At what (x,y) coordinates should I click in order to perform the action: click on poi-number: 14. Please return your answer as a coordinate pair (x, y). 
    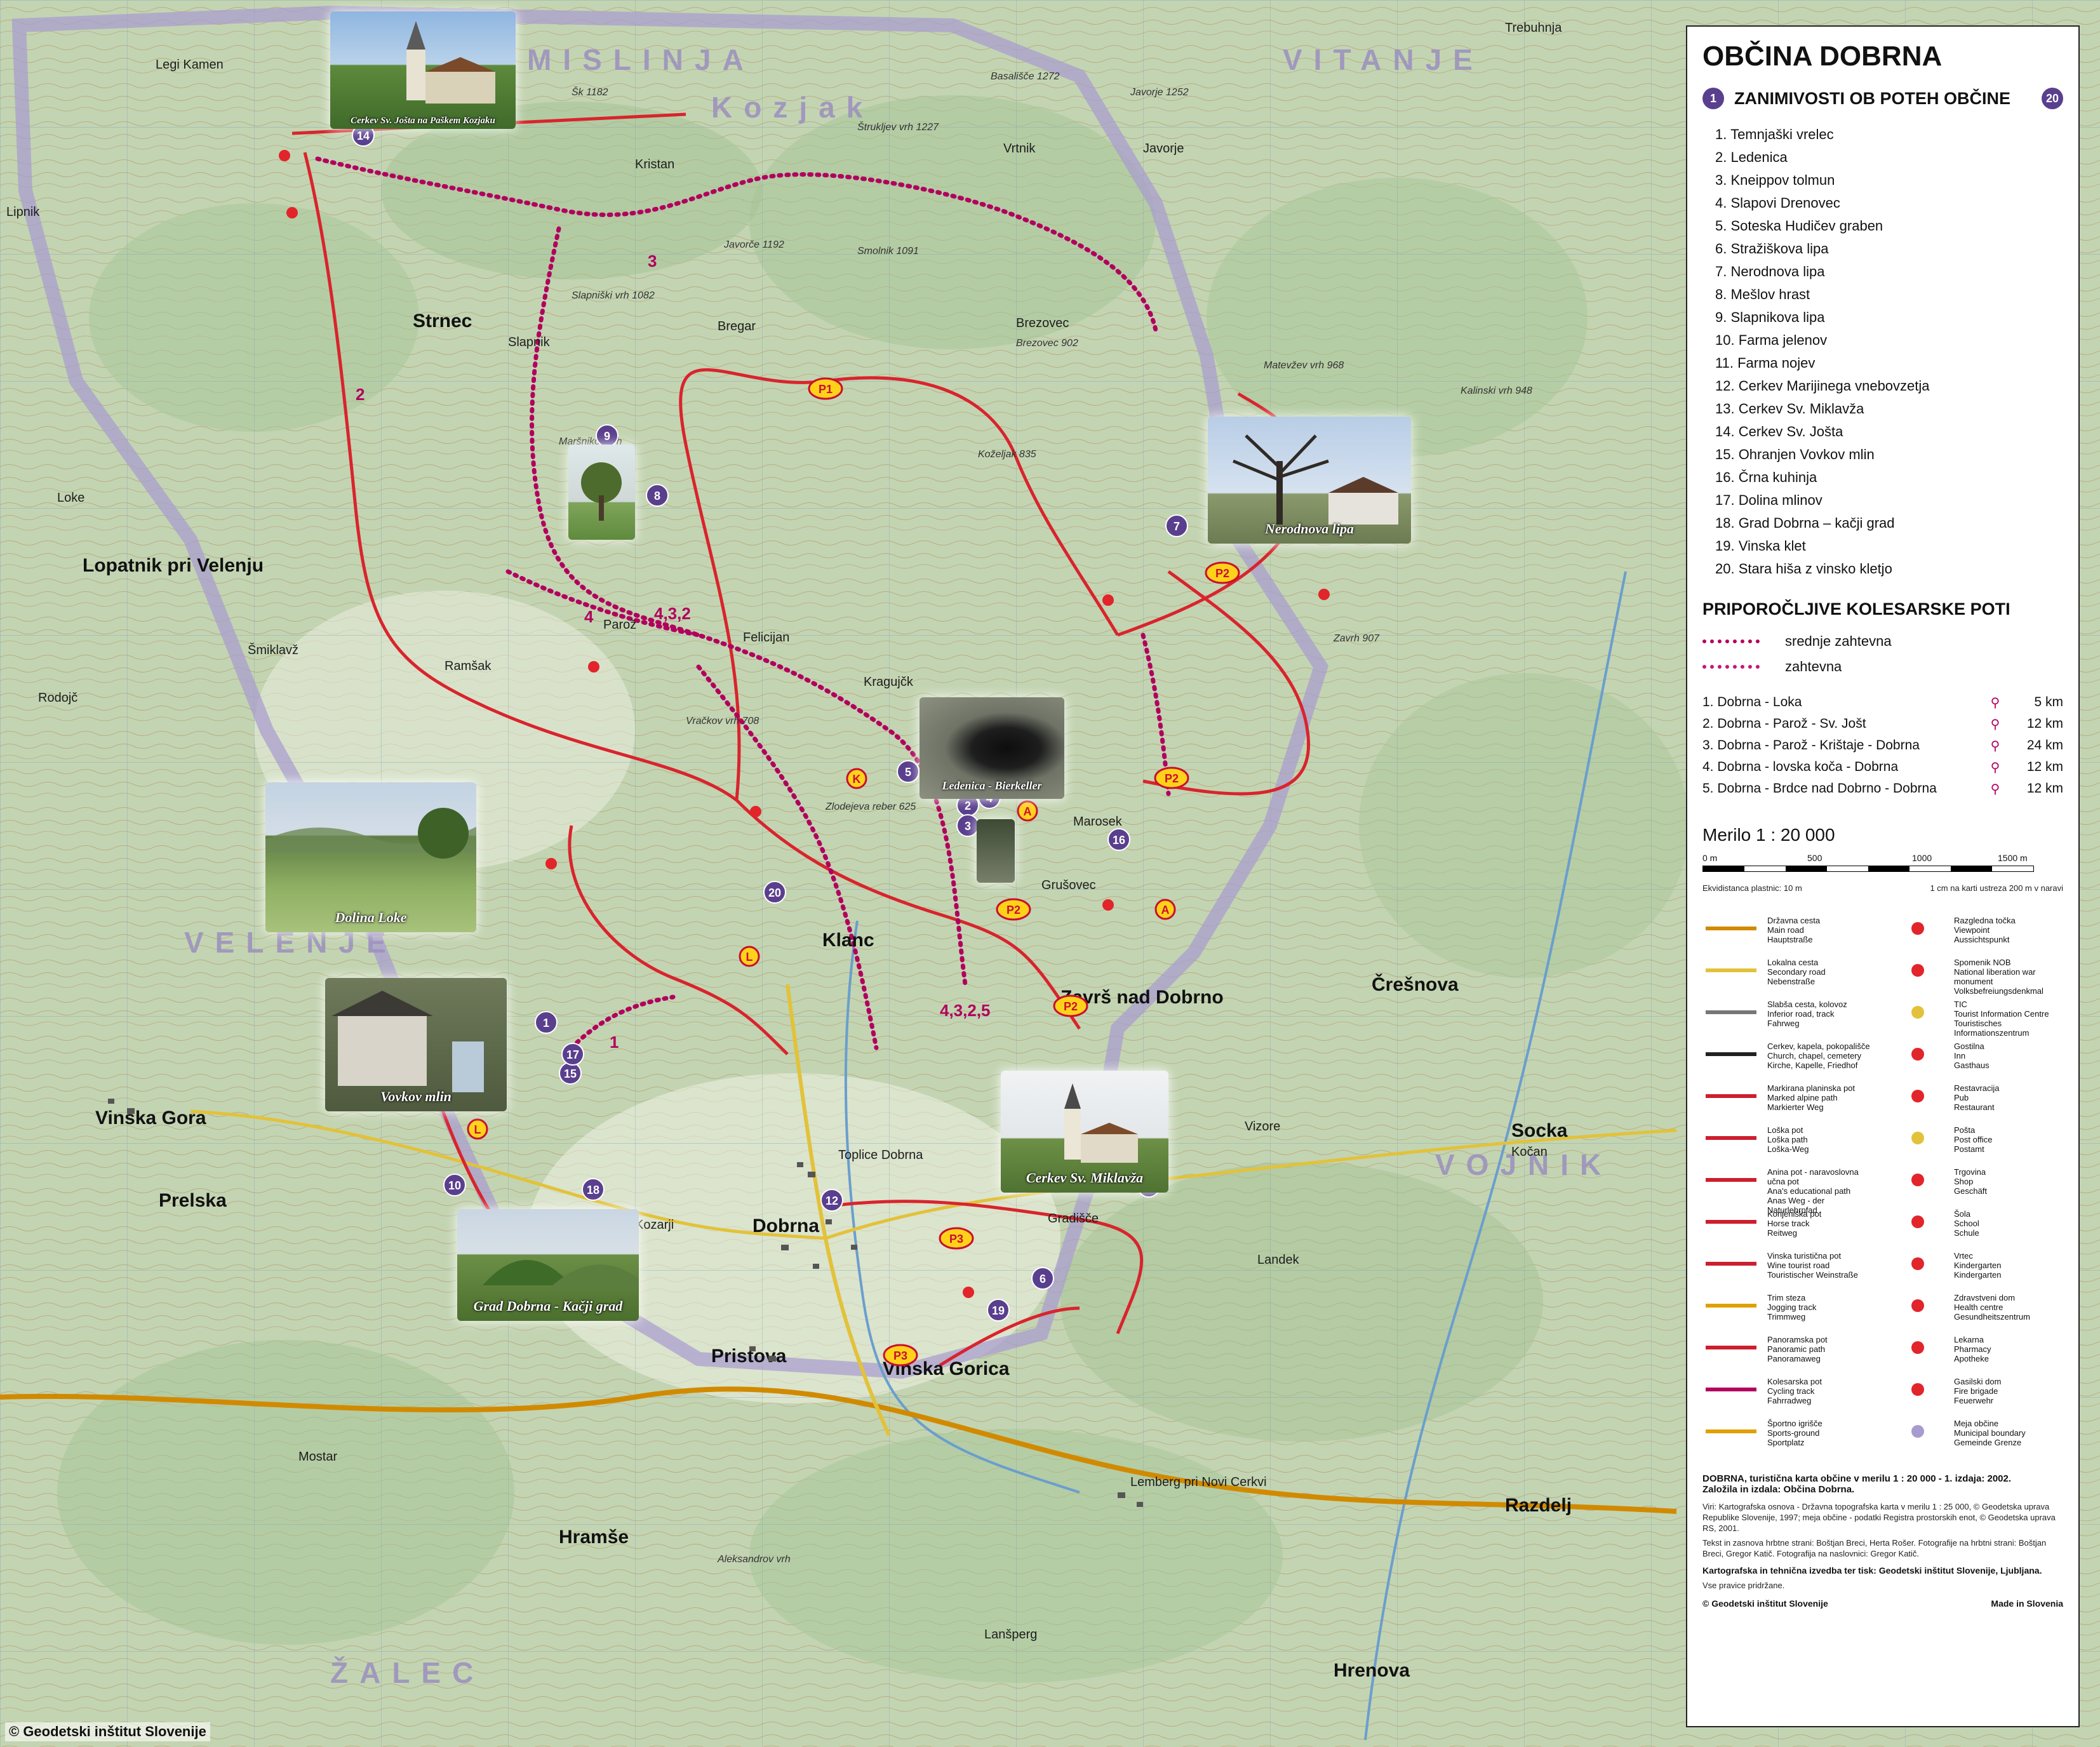
    Looking at the image, I should click on (363, 136).